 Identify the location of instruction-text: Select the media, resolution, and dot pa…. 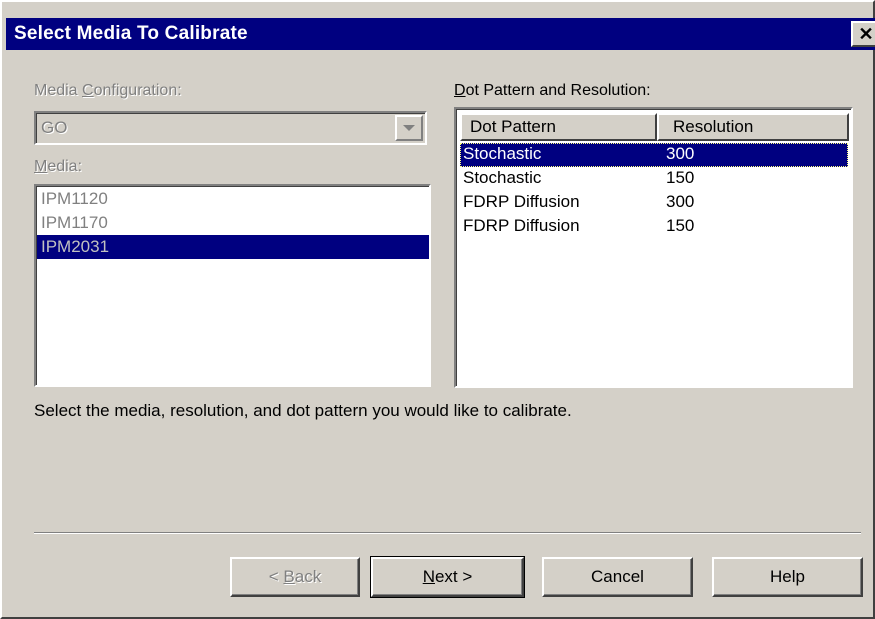
(303, 410).